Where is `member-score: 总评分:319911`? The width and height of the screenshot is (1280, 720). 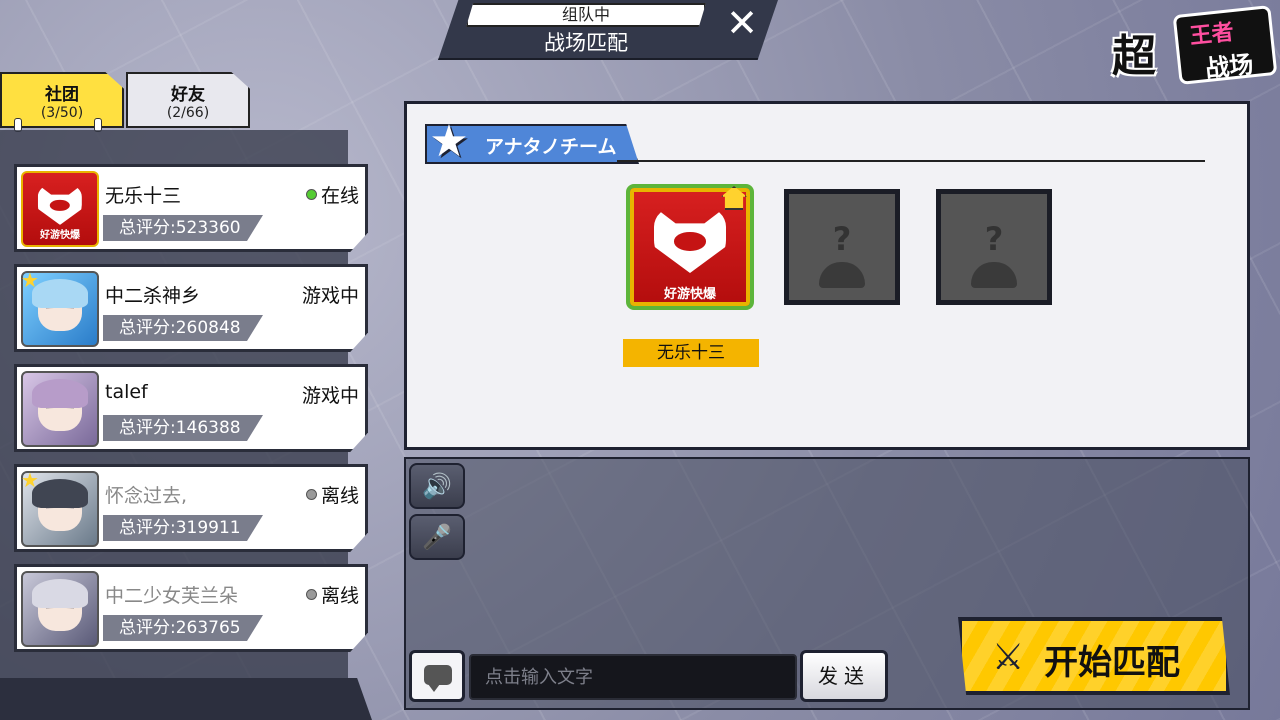 member-score: 总评分:319911 is located at coordinates (183, 528).